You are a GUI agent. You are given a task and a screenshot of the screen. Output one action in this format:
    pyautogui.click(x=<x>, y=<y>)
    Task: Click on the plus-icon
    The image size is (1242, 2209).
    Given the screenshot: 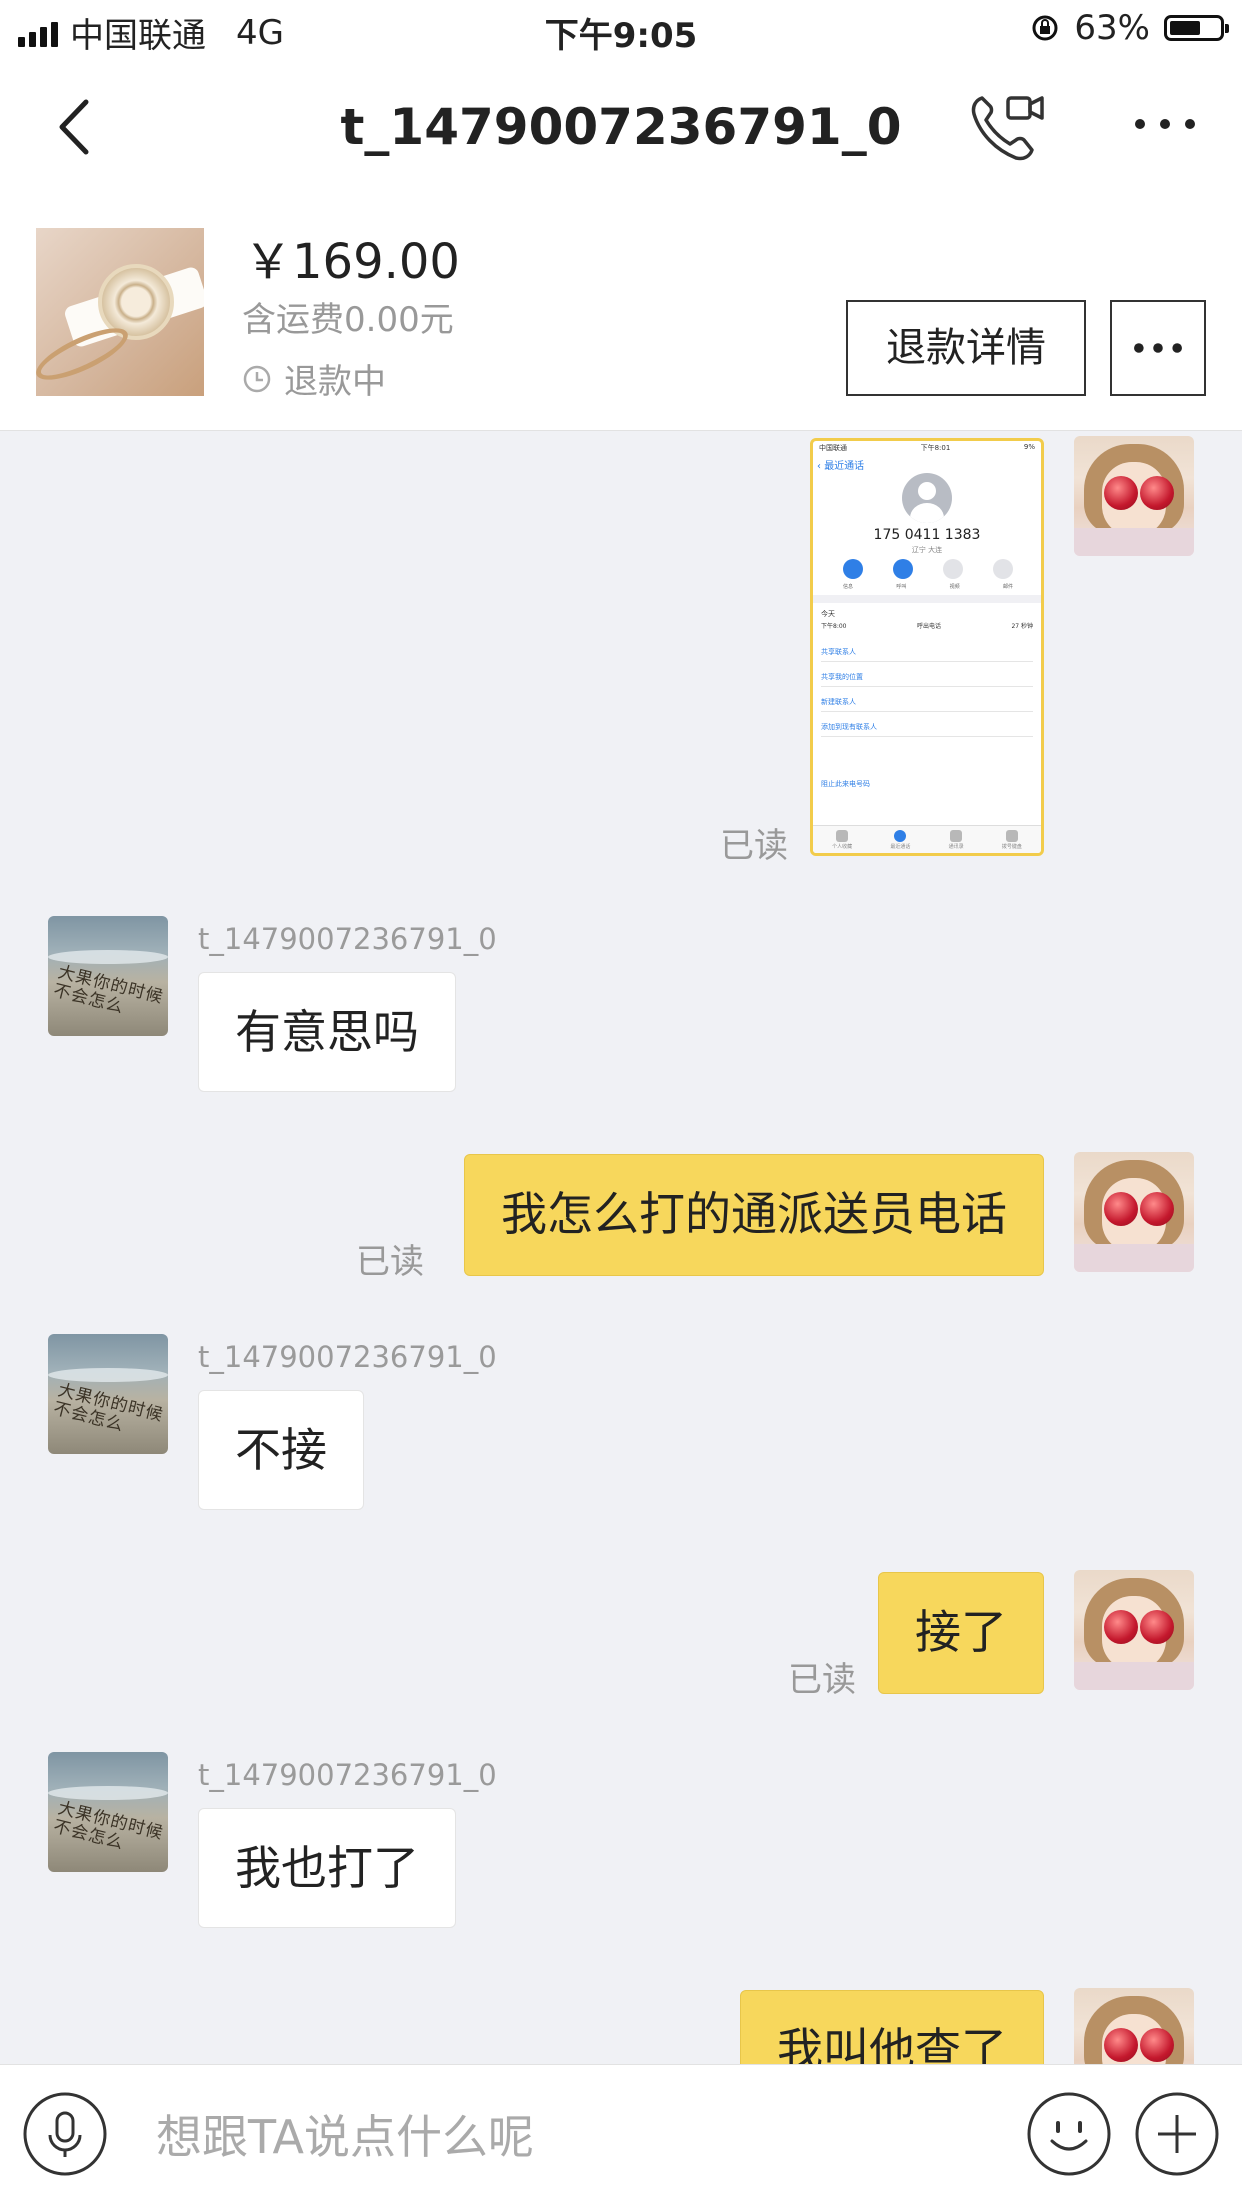 What is the action you would take?
    pyautogui.click(x=1177, y=2134)
    